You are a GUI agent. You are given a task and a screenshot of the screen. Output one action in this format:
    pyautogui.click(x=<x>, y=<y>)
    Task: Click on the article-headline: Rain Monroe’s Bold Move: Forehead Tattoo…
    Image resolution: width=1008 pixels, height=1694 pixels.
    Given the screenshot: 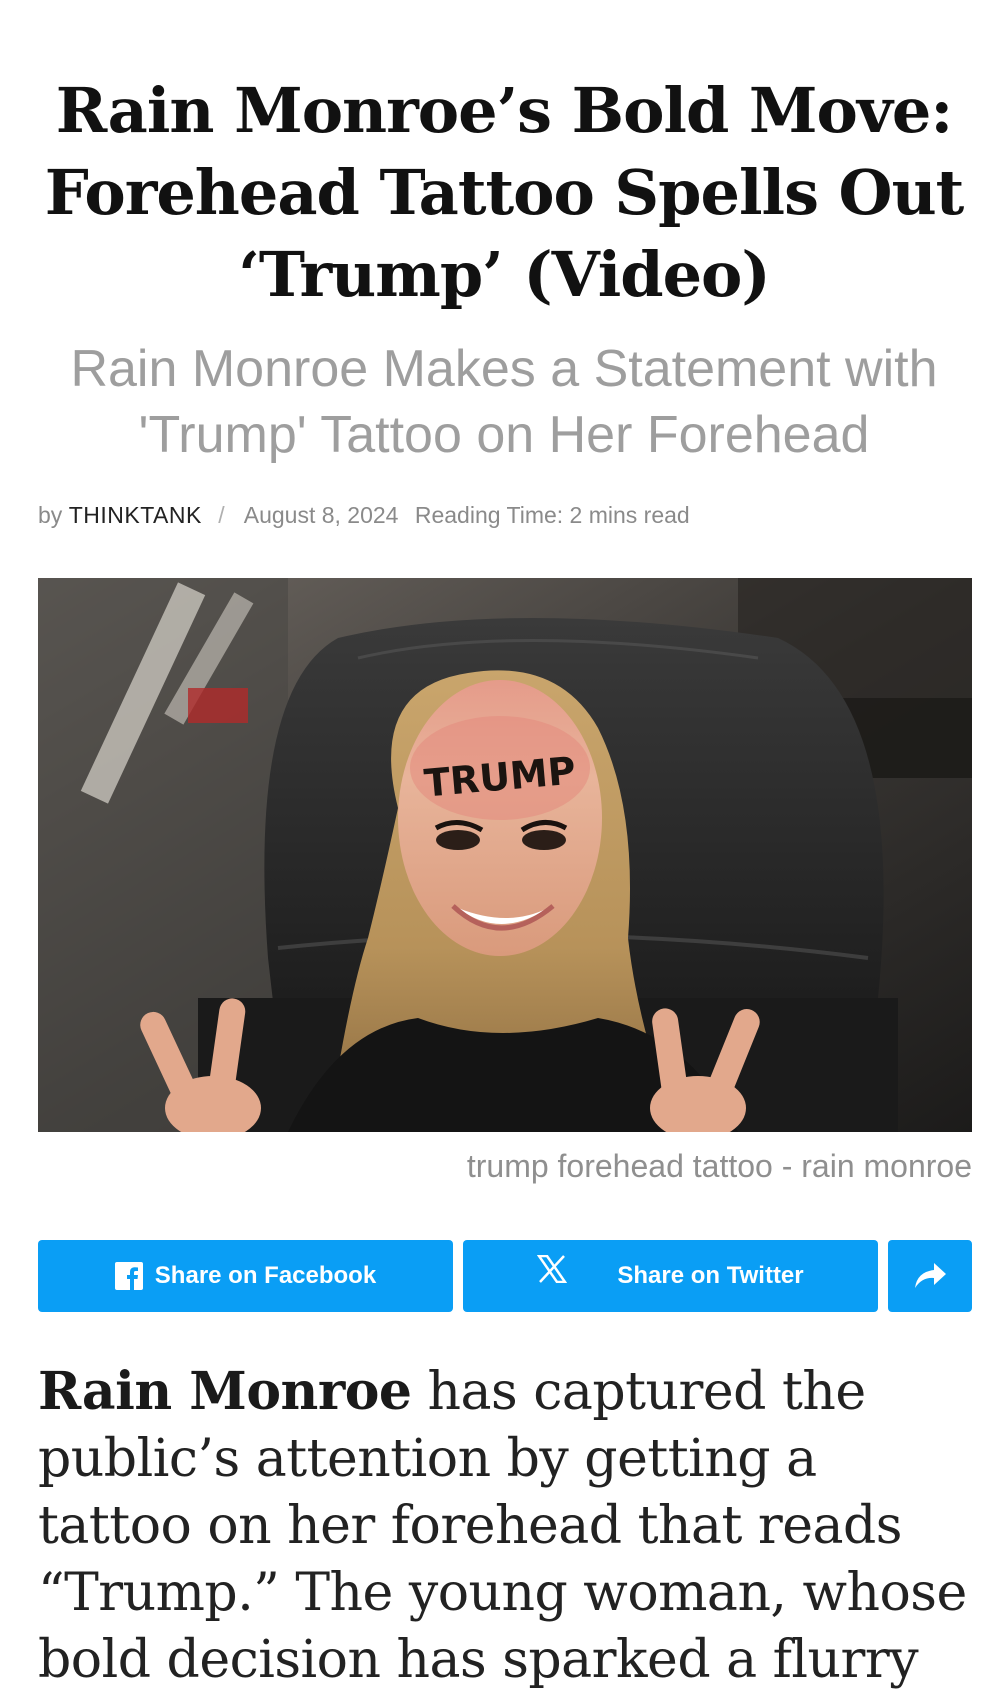 What is the action you would take?
    pyautogui.click(x=504, y=192)
    